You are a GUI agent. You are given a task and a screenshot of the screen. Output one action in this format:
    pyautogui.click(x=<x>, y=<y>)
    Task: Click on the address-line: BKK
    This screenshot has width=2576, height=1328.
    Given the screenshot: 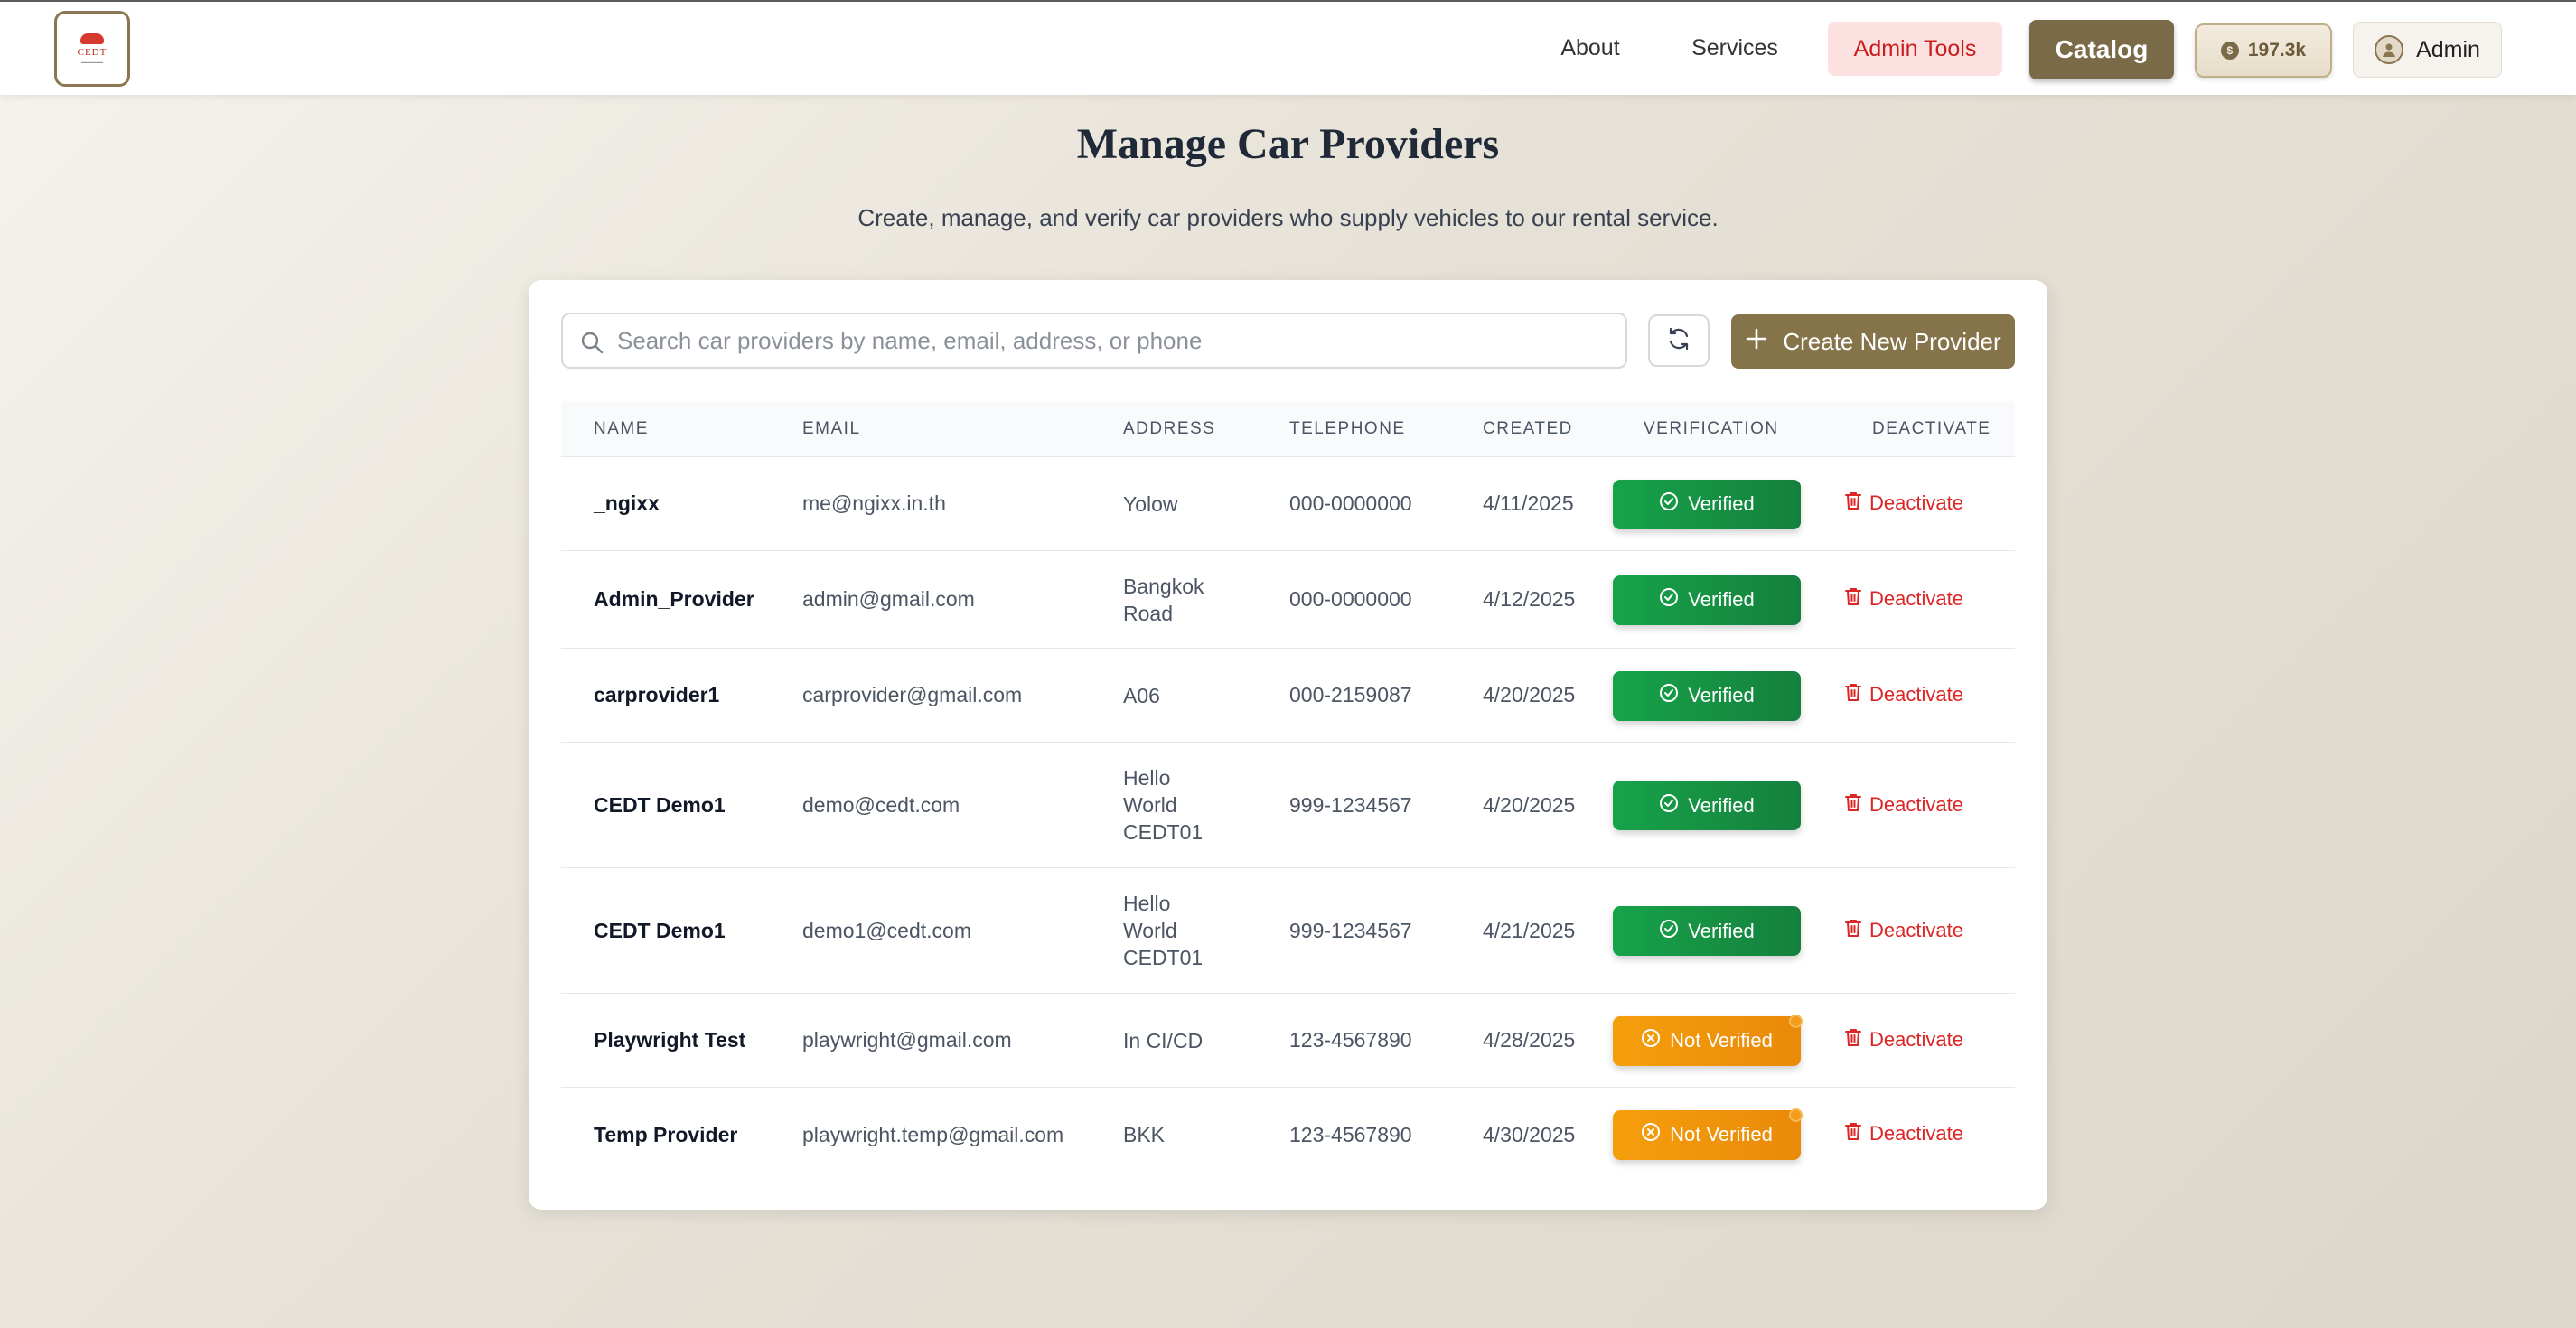 What is the action you would take?
    pyautogui.click(x=1144, y=1134)
    